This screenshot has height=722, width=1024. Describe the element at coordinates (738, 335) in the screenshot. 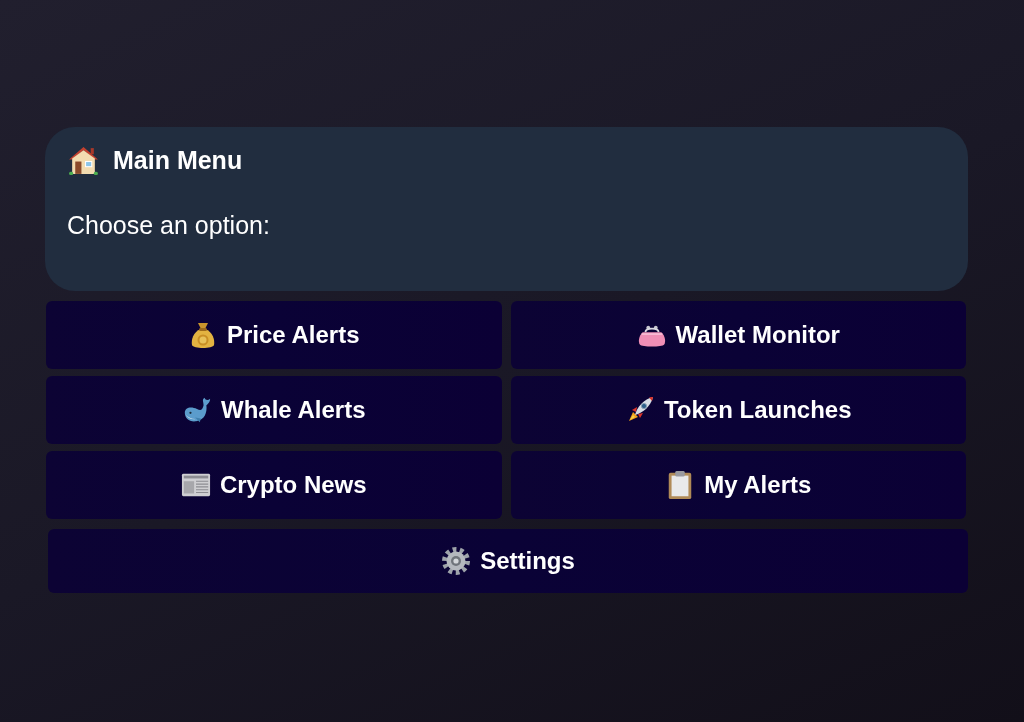

I see `menu-button: Wallet Monitor` at that location.